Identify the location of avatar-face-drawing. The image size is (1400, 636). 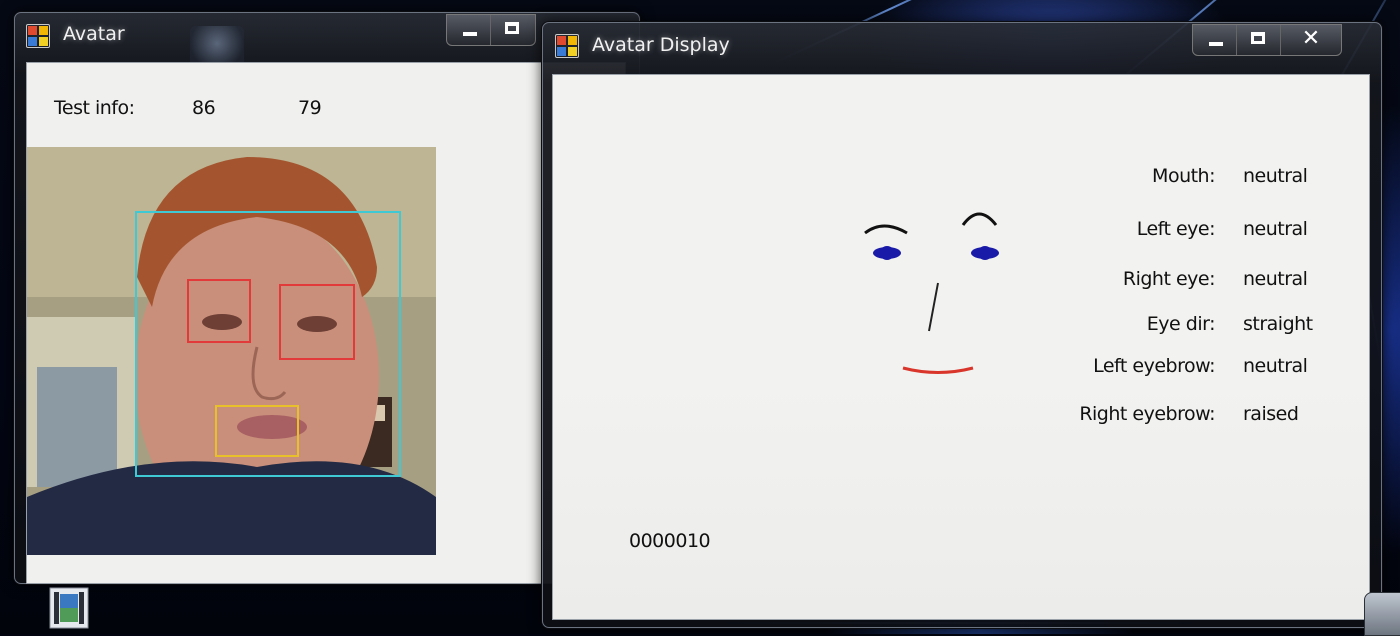
(931, 293).